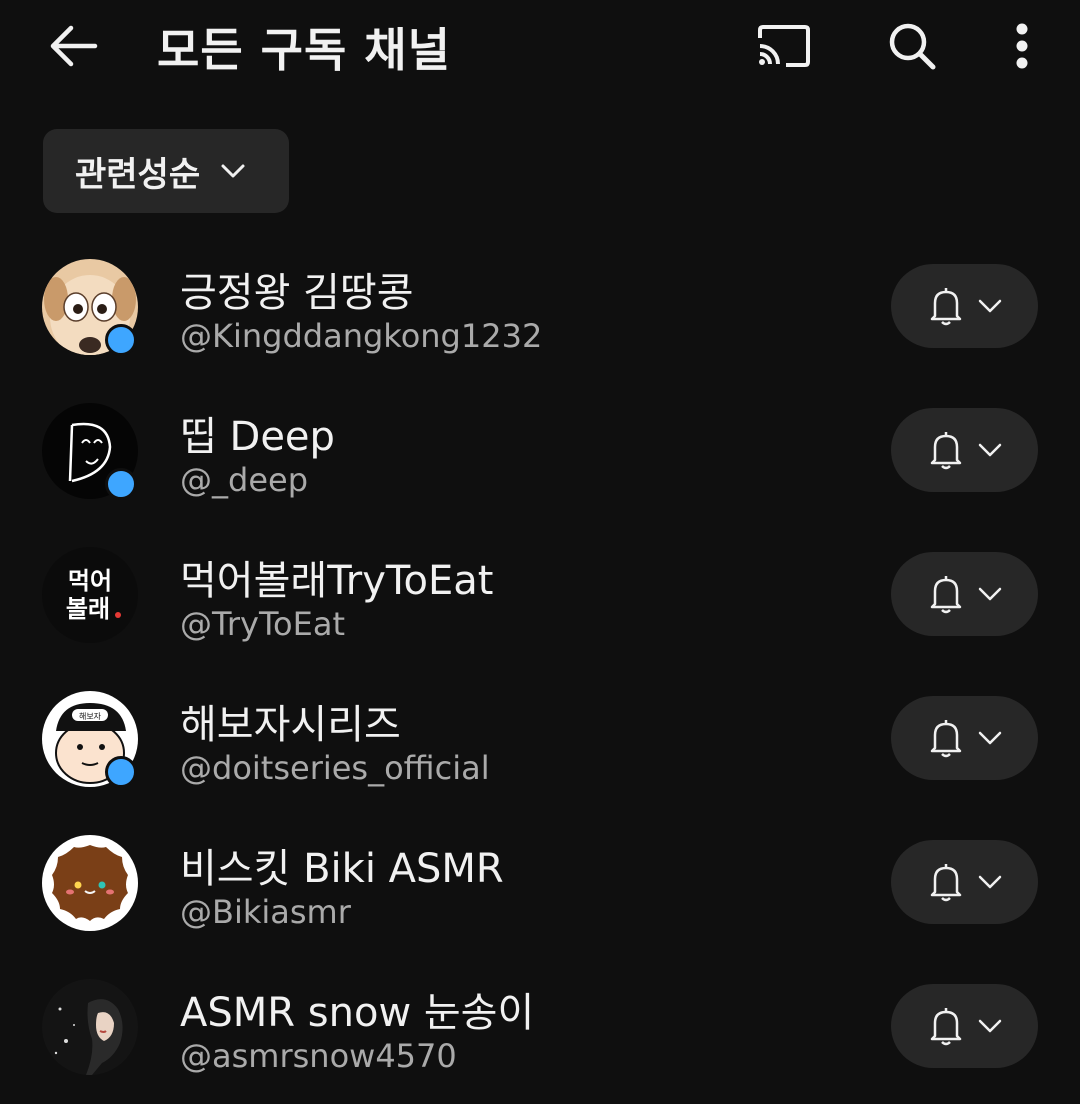 This screenshot has width=1080, height=1104. I want to click on channel-handle: @asmrsnow4570, so click(318, 1056).